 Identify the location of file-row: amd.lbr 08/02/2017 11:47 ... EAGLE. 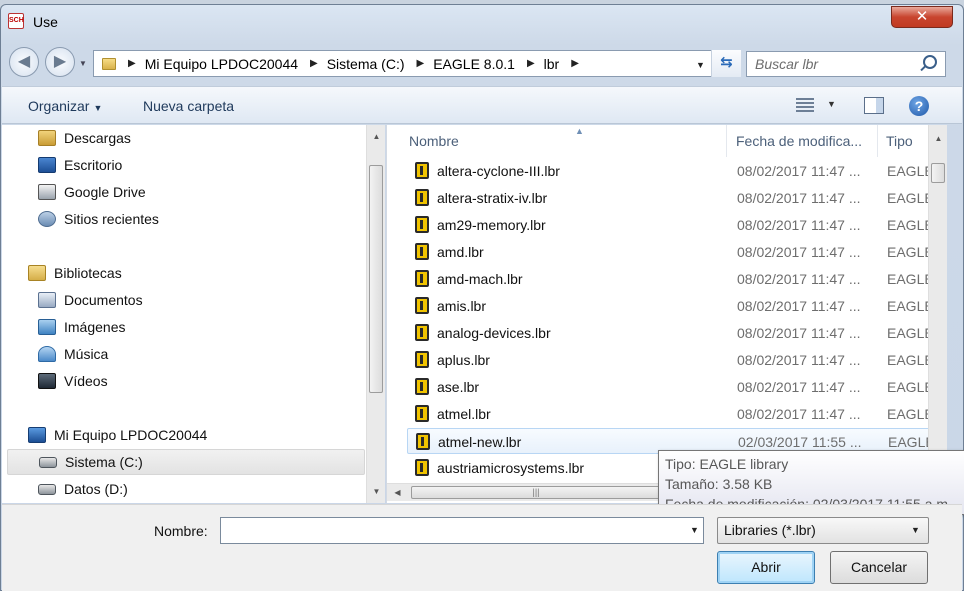
(677, 252).